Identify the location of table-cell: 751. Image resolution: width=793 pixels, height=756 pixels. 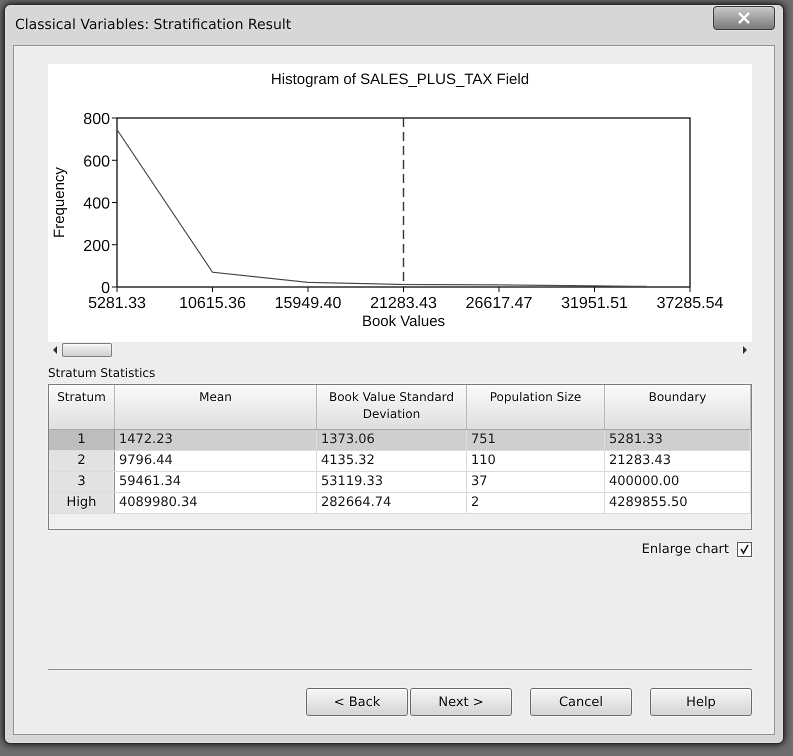
(536, 440).